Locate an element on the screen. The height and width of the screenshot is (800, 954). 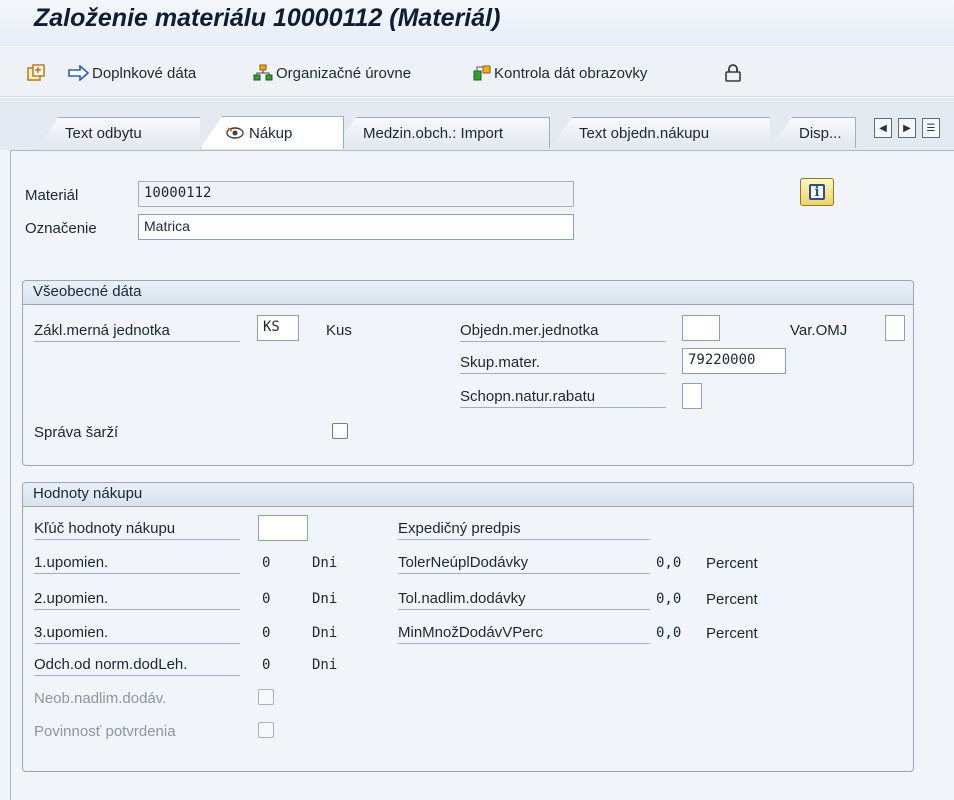
base-uom-field: KS is located at coordinates (278, 328).